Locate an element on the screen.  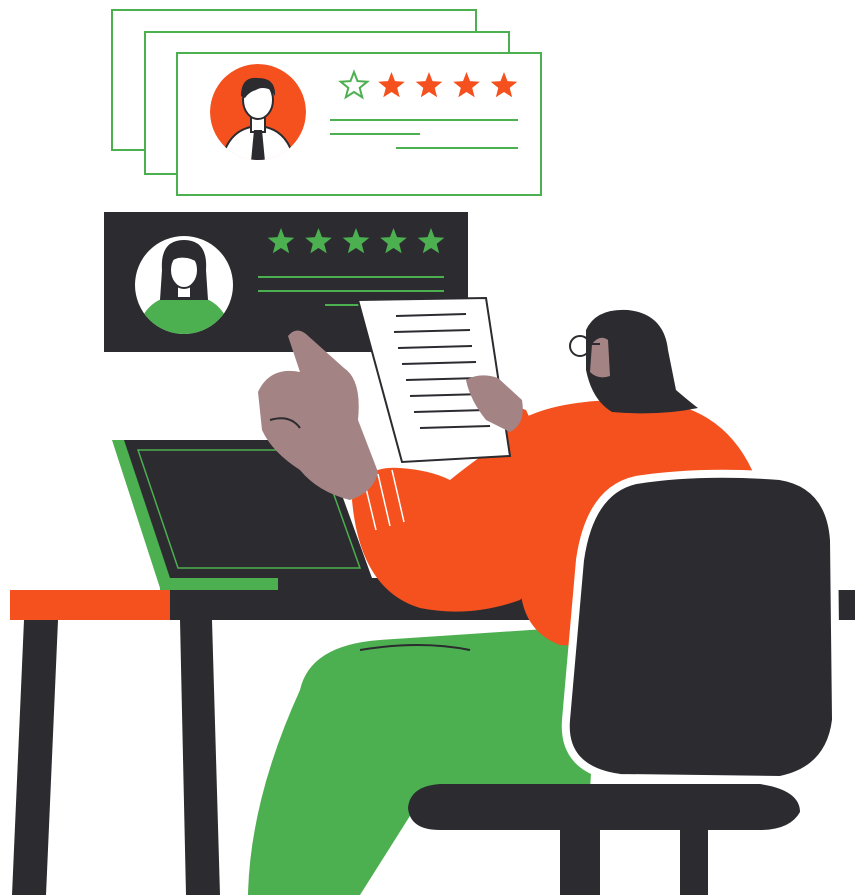
person-legs is located at coordinates (422, 761).